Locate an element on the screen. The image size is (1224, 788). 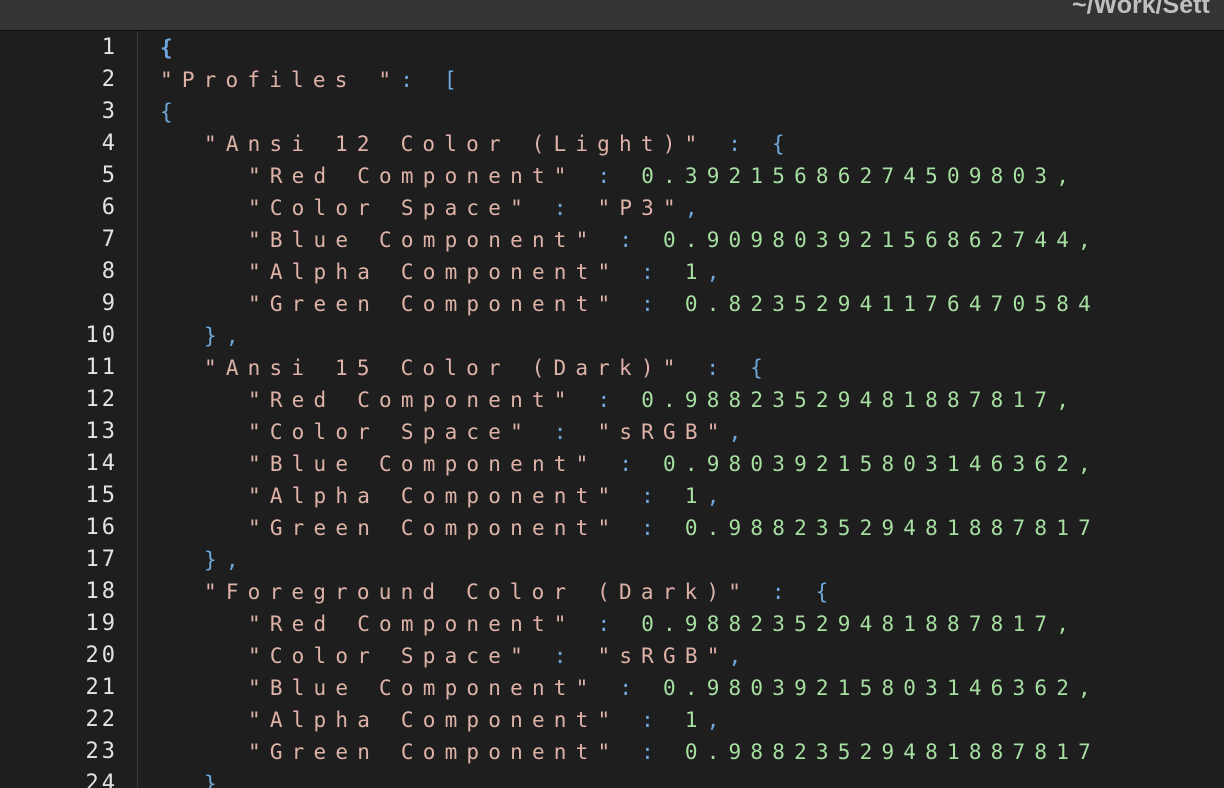
line-number: 23 is located at coordinates (101, 751).